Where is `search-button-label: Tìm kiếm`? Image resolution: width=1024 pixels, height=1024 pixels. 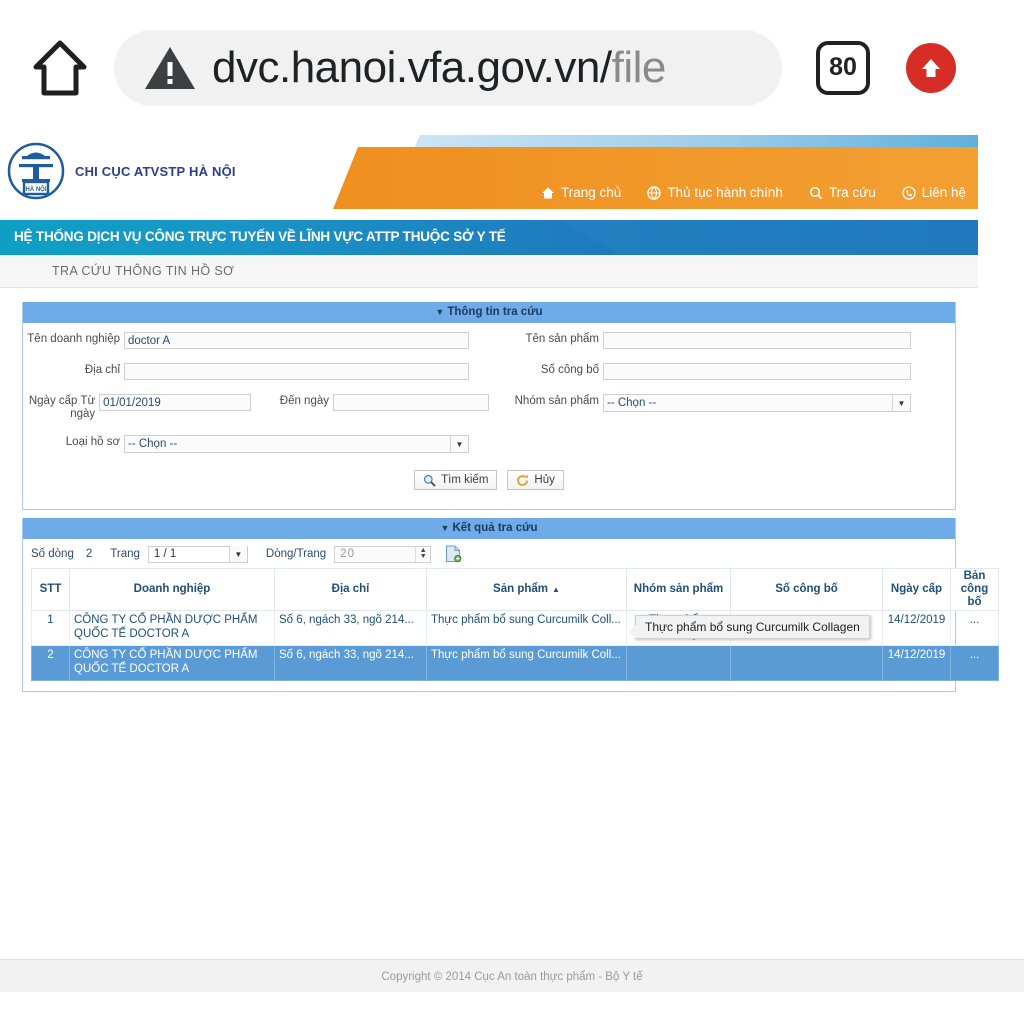
search-button-label: Tìm kiếm is located at coordinates (465, 480).